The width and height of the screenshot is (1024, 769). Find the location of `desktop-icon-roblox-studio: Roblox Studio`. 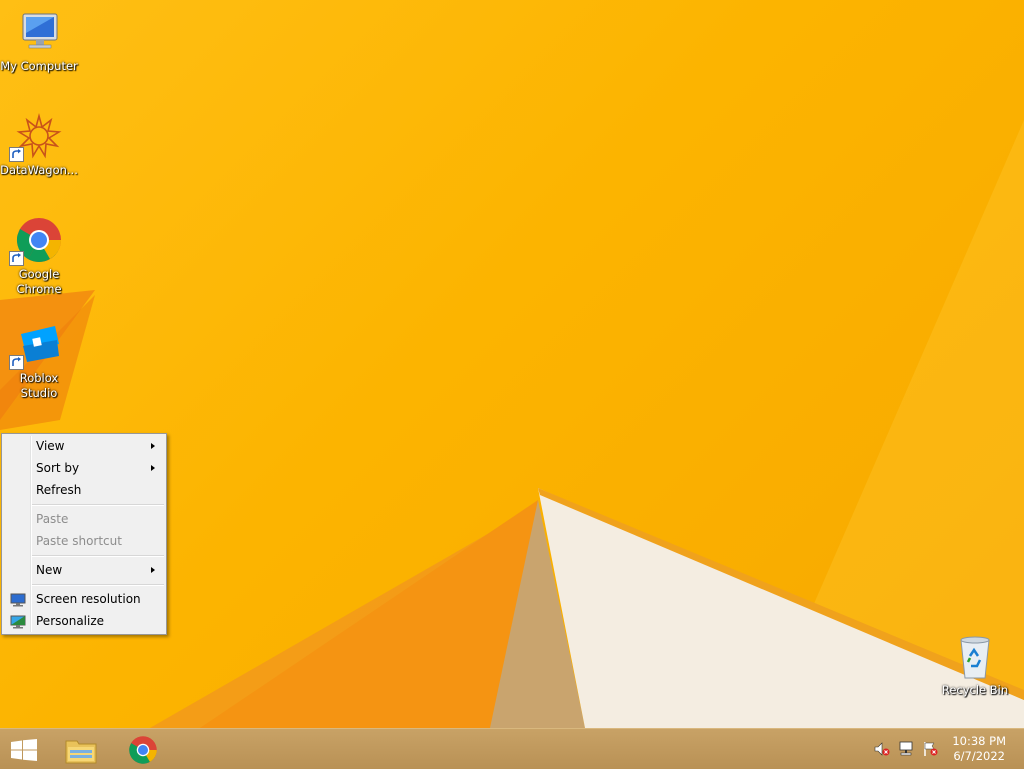

desktop-icon-roblox-studio: Roblox Studio is located at coordinates (39, 356).